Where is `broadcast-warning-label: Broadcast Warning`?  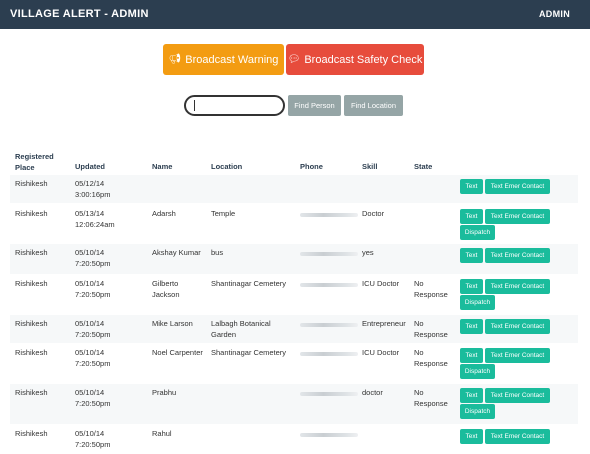
broadcast-warning-label: Broadcast Warning is located at coordinates (232, 59).